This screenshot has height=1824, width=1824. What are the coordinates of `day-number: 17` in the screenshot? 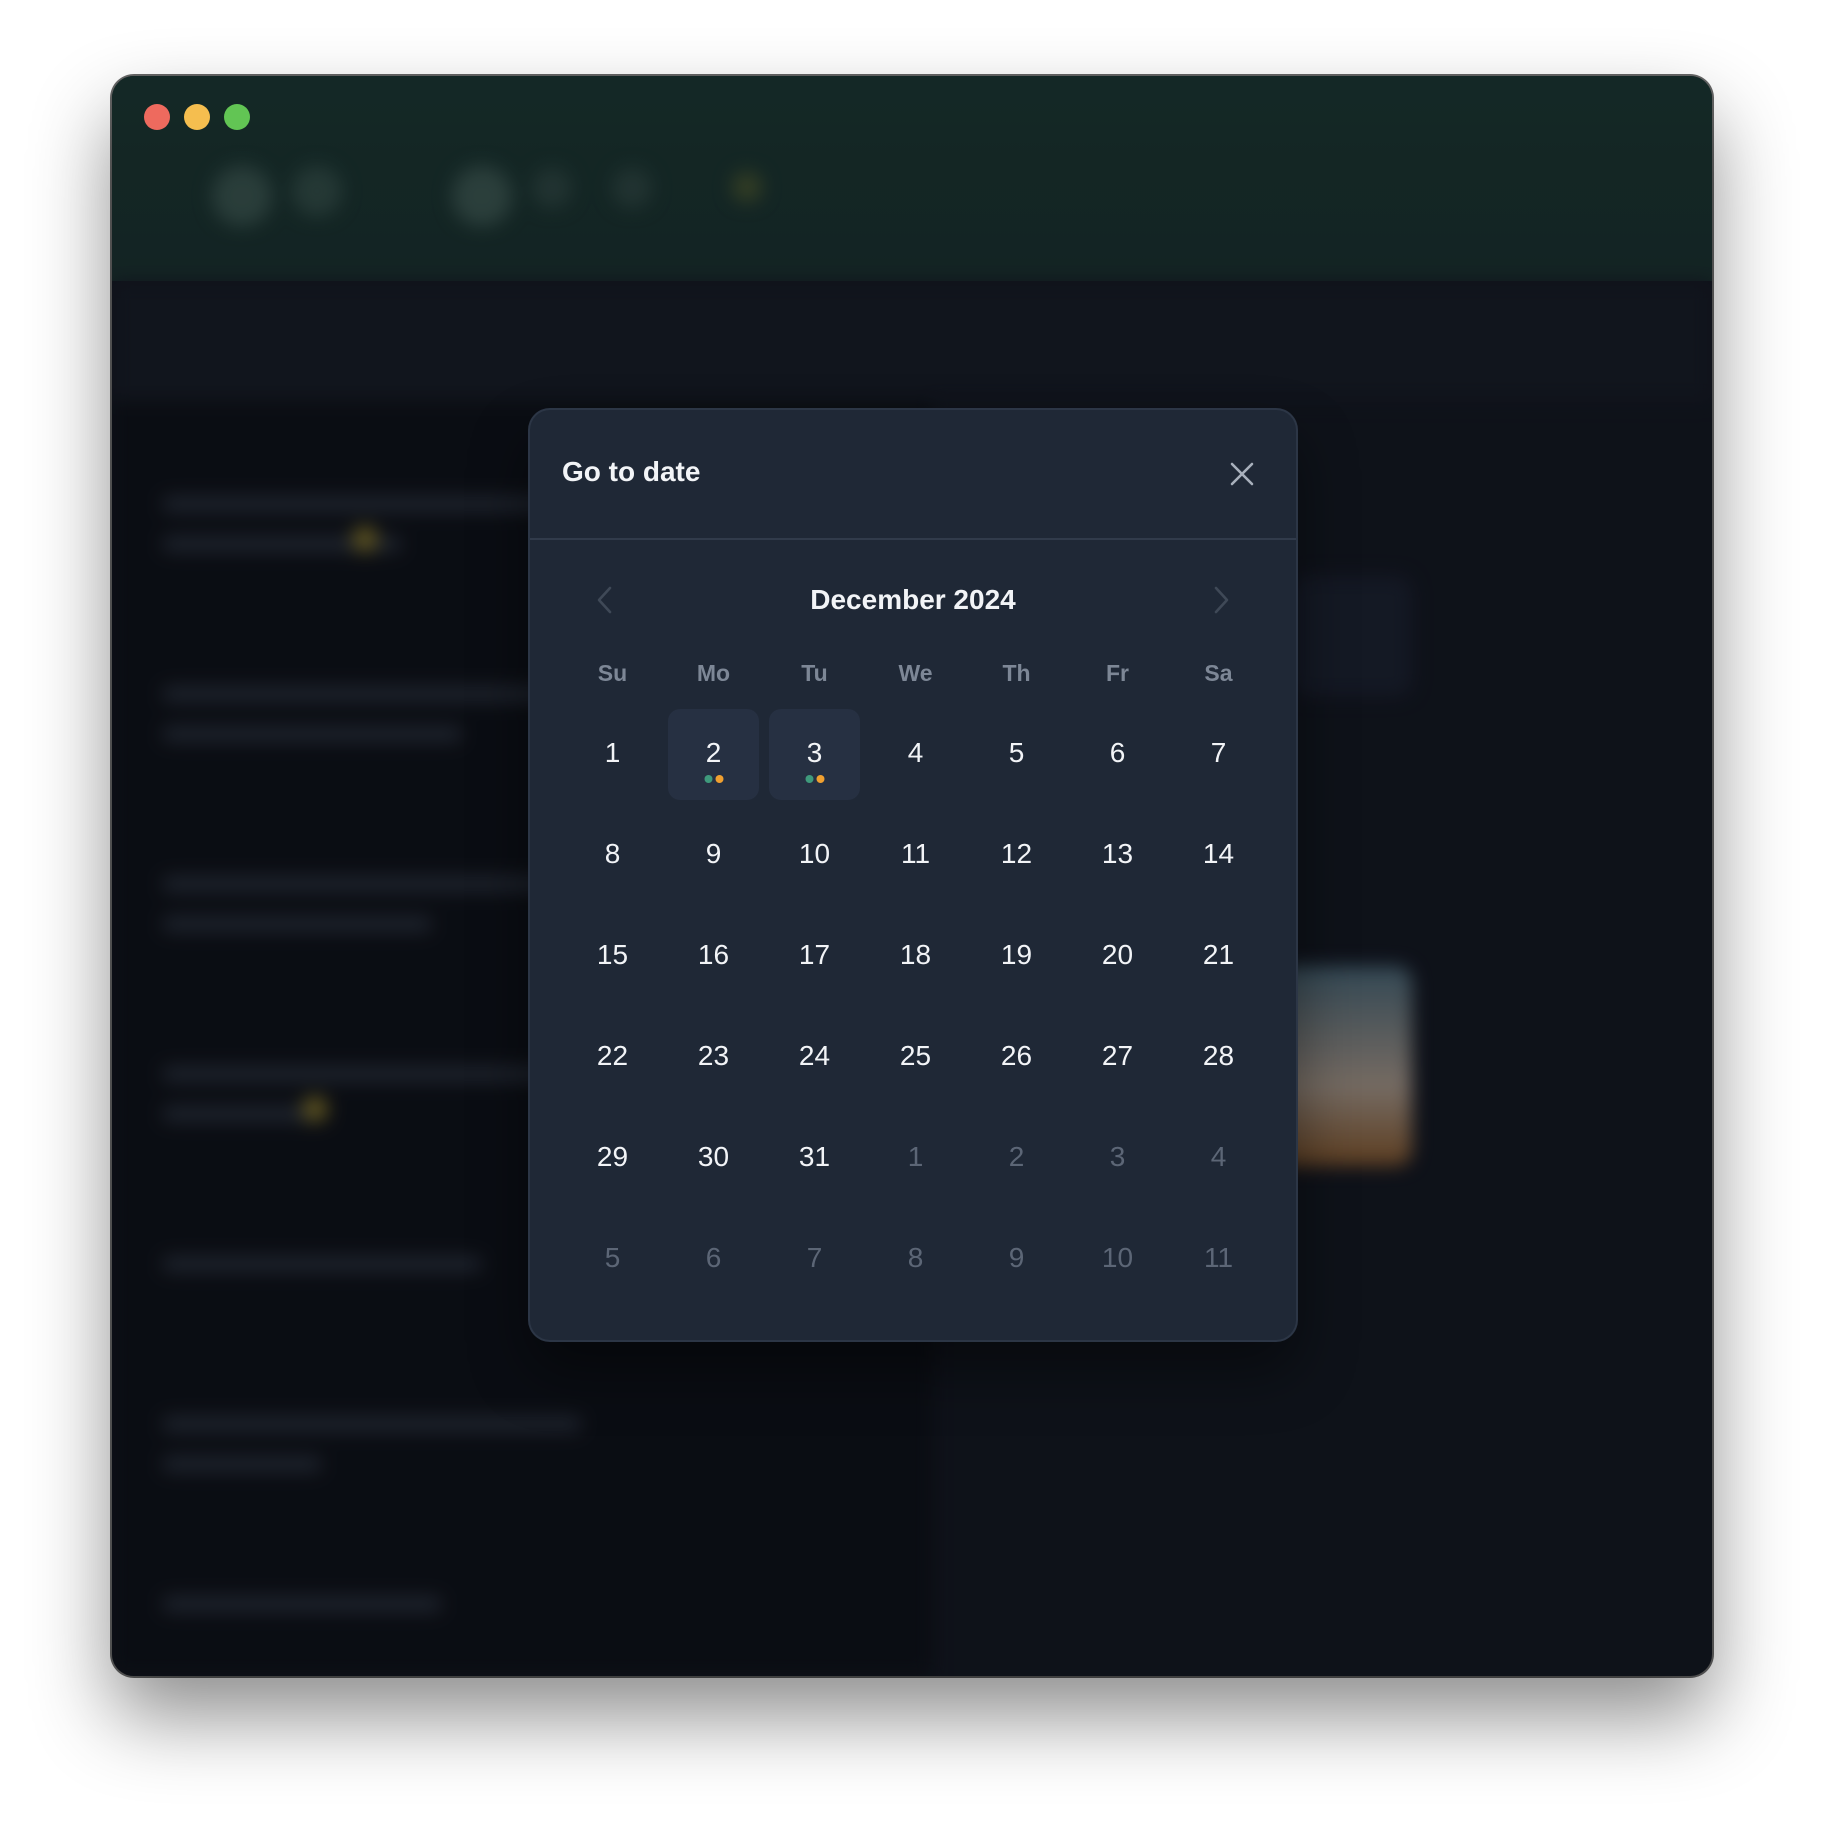 It's located at (814, 954).